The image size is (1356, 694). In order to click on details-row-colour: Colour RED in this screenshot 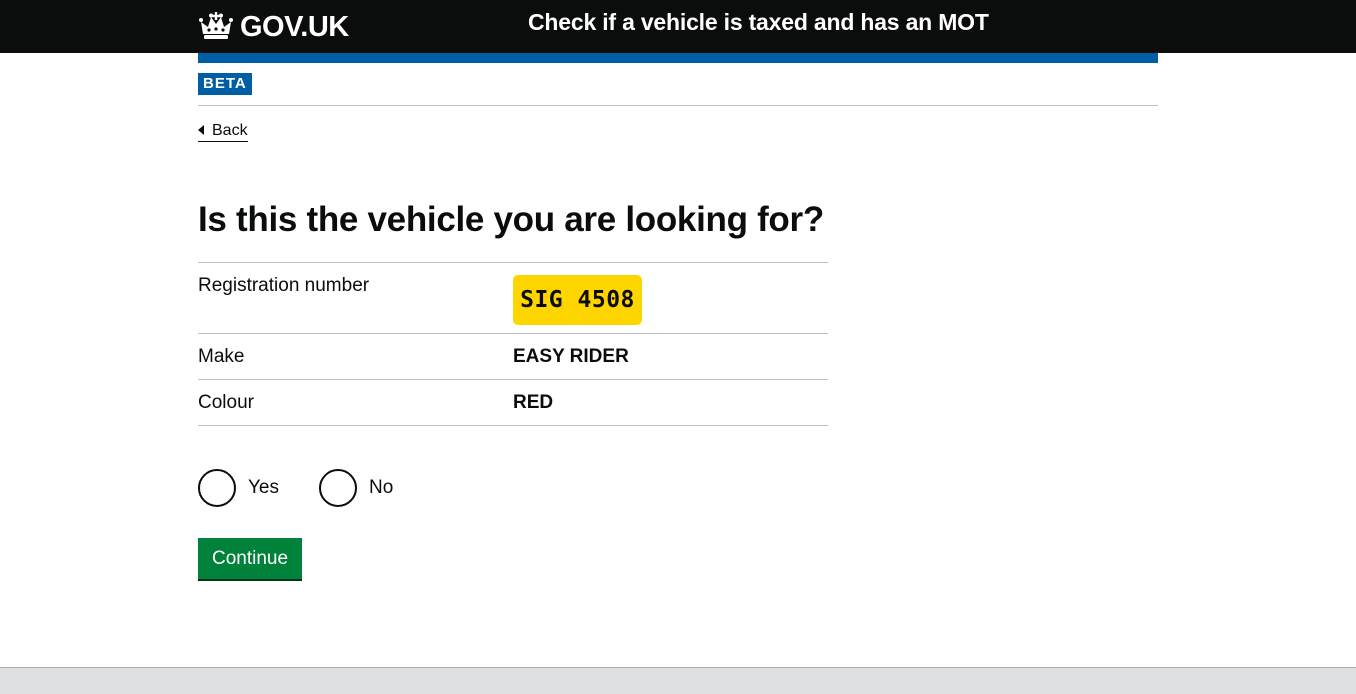, I will do `click(513, 403)`.